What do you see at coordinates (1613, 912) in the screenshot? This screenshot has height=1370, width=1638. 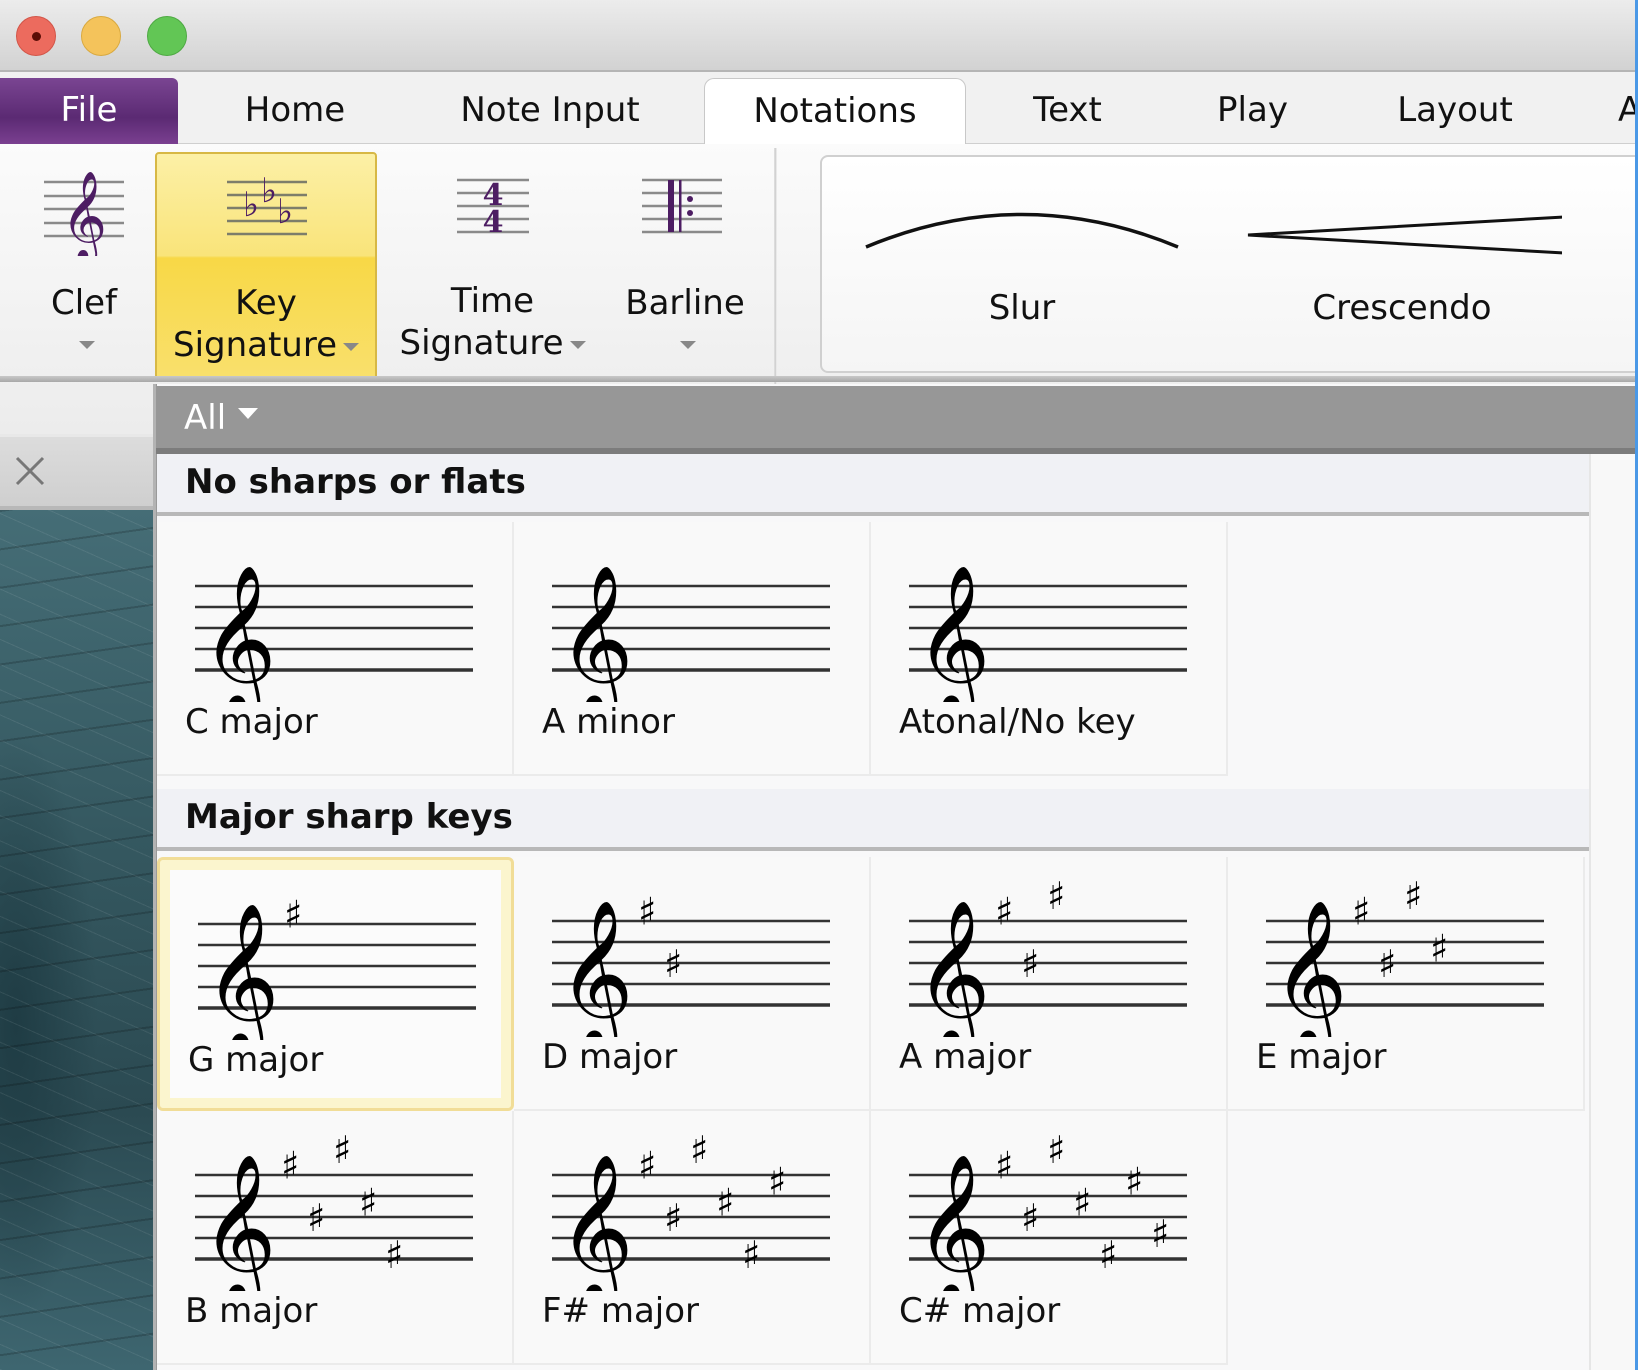 I see `gallery-scrollbar-track` at bounding box center [1613, 912].